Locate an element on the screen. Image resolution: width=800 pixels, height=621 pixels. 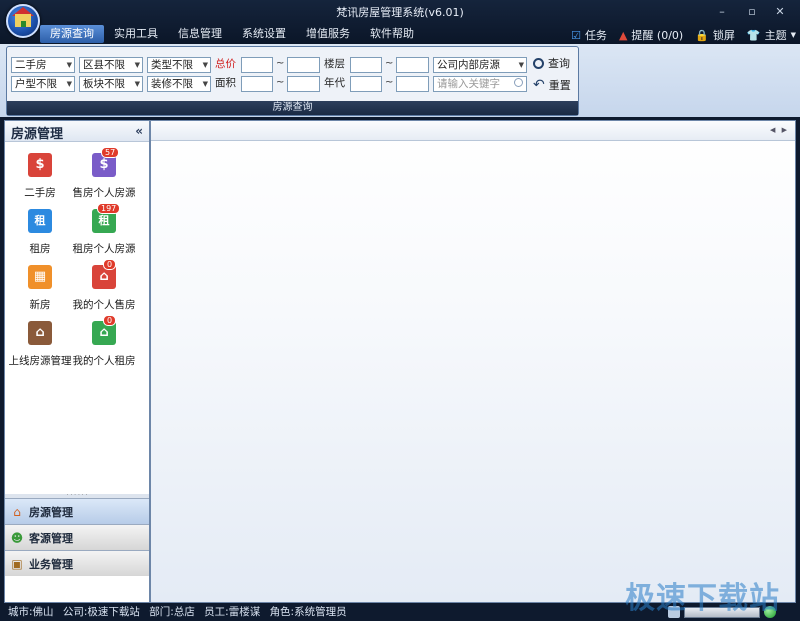
price-min-input is located at coordinates (257, 65).